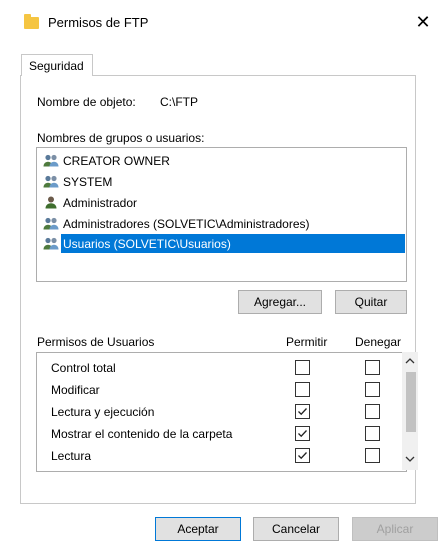  Describe the element at coordinates (395, 529) in the screenshot. I see `apply-button: Aplicar` at that location.